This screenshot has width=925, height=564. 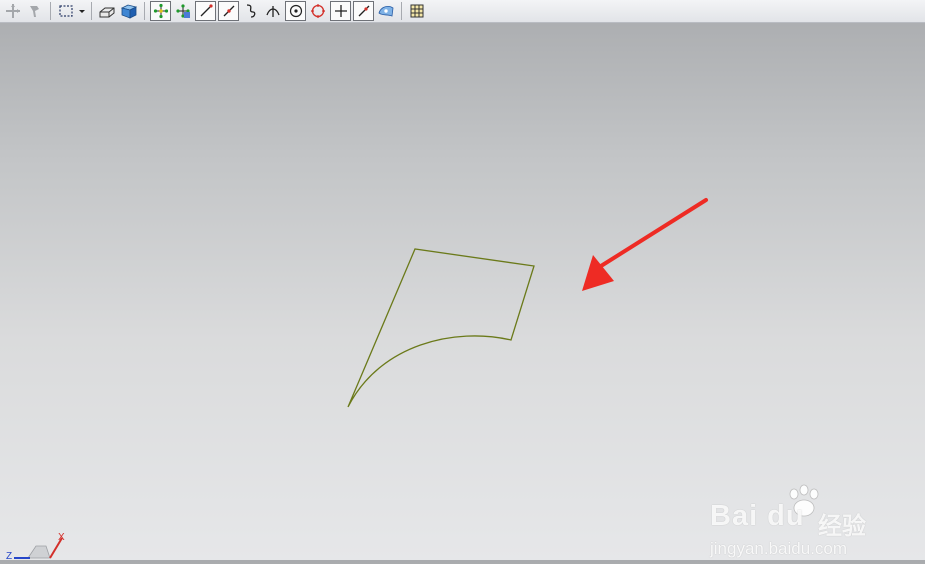 I want to click on arc-center-icon, so click(x=295, y=11).